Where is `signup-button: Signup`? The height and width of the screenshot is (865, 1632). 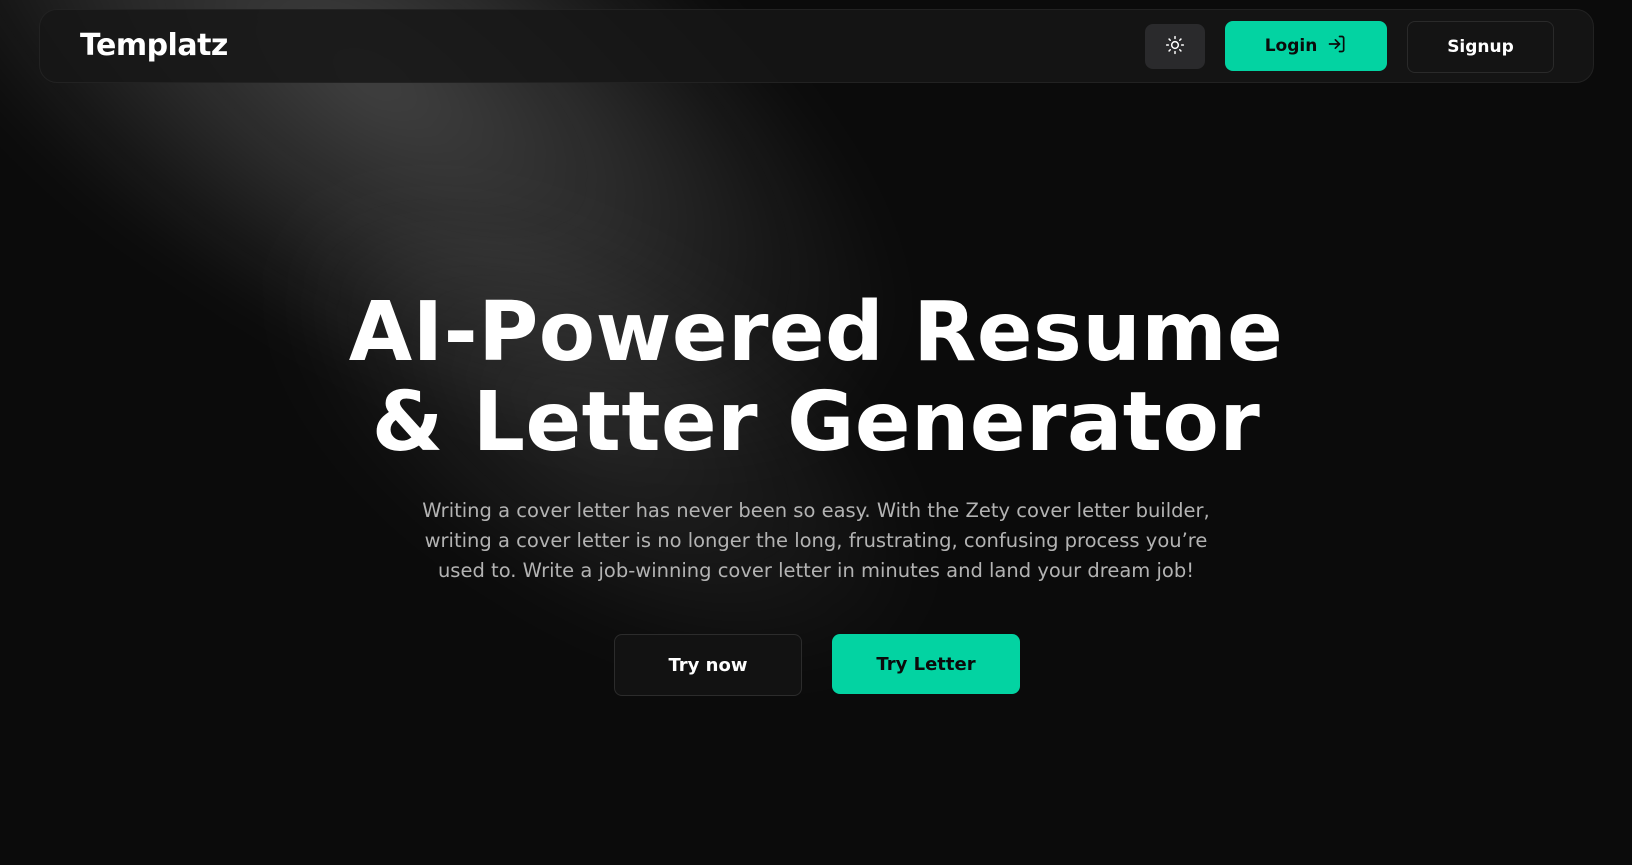
signup-button: Signup is located at coordinates (1480, 47).